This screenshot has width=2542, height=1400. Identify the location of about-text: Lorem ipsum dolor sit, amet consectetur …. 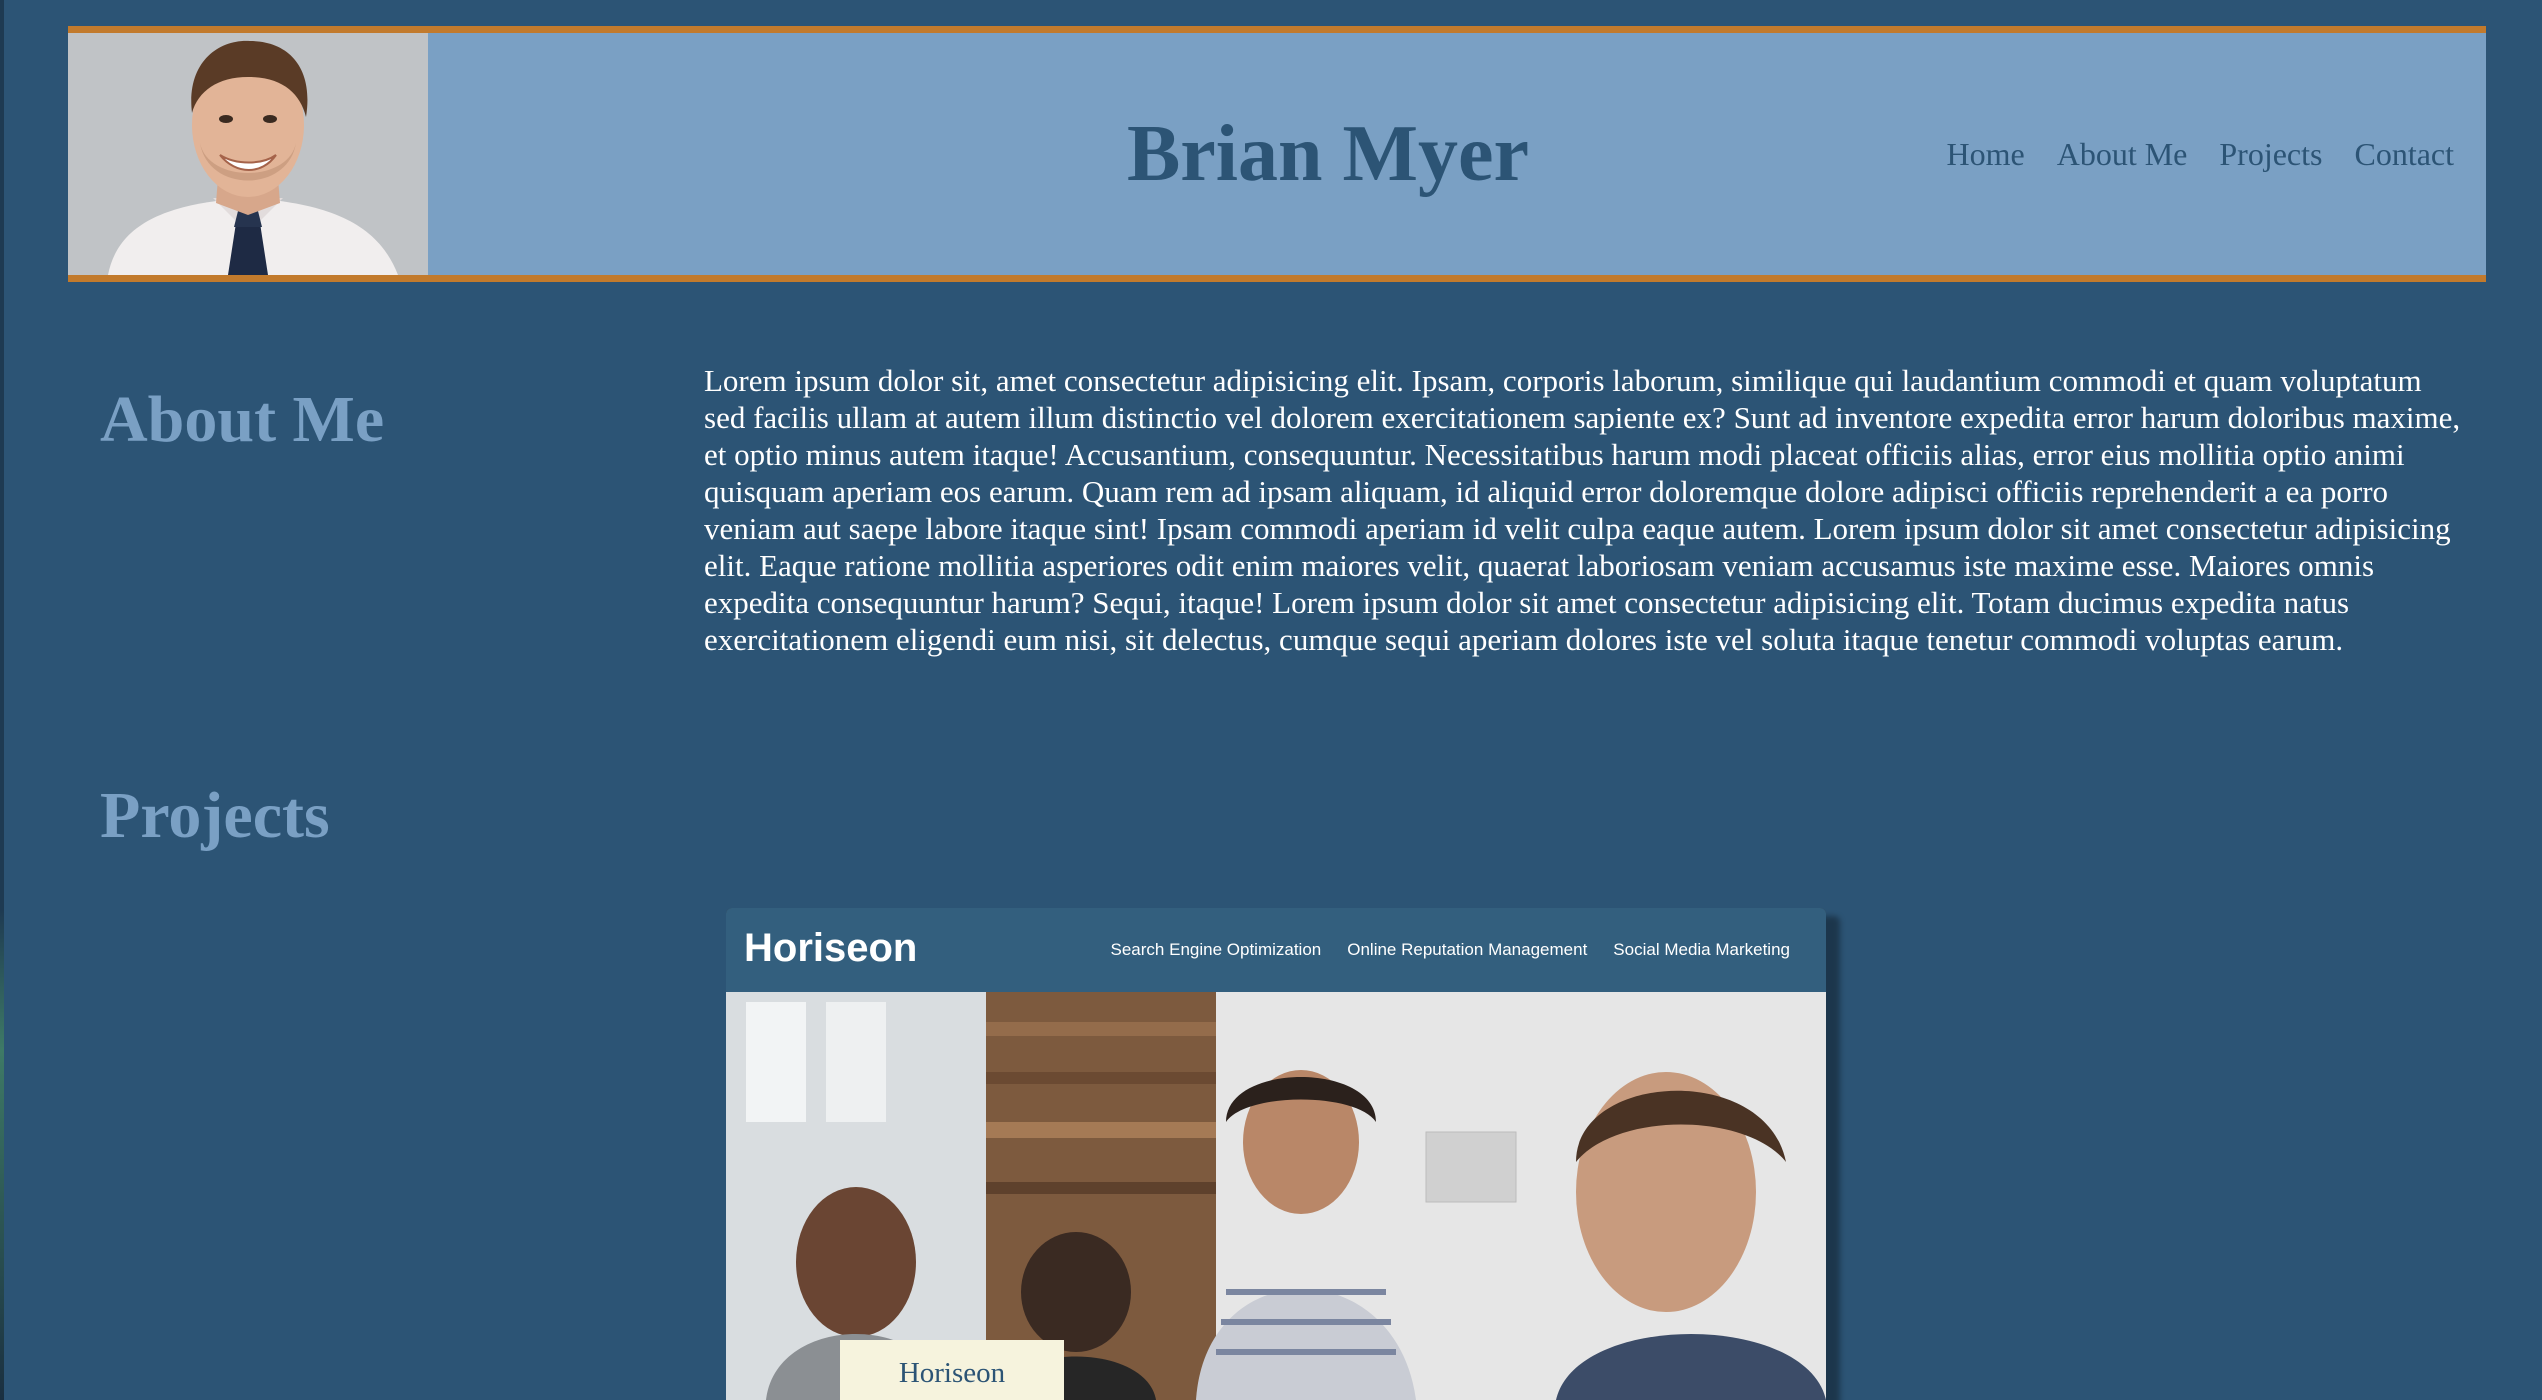
(1582, 510).